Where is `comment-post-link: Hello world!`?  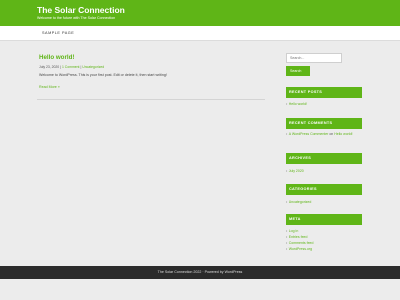
comment-post-link: Hello world! is located at coordinates (343, 134).